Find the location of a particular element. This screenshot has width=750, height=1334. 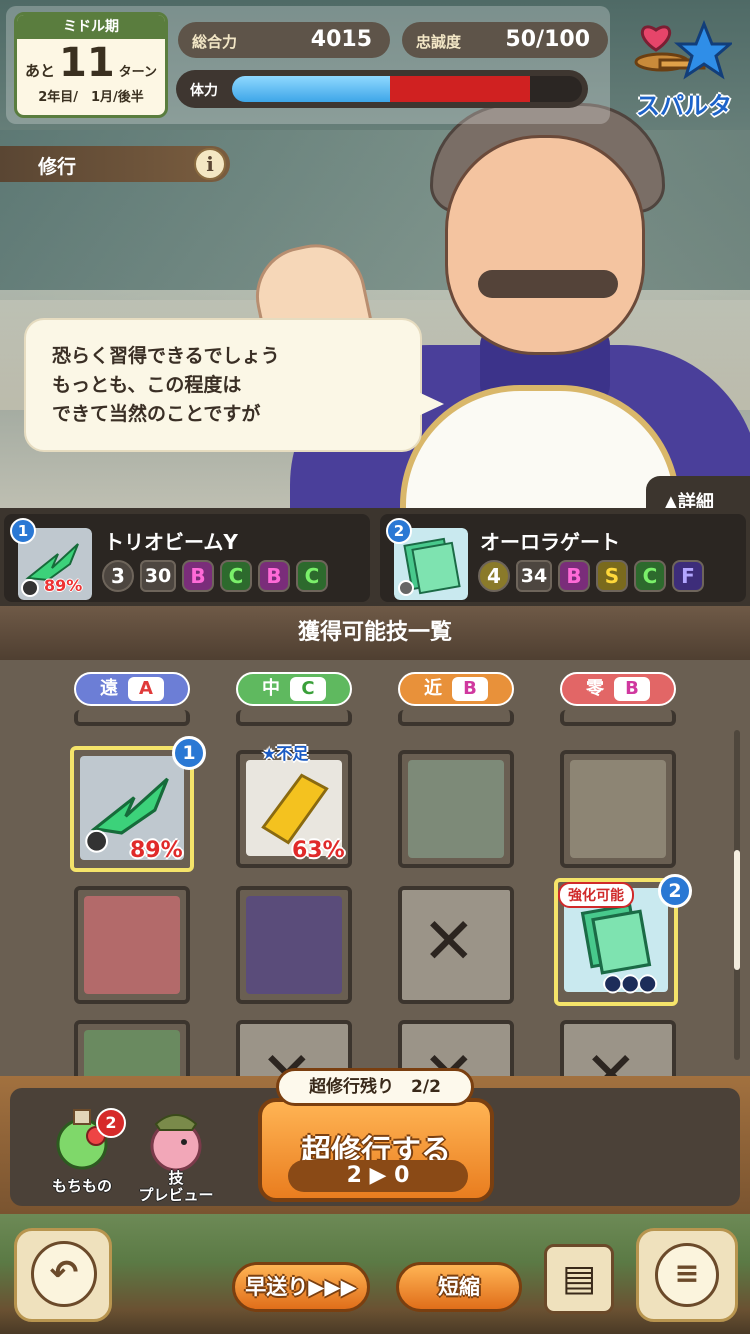

skill-grades: 3 30 B C B C is located at coordinates (215, 576).